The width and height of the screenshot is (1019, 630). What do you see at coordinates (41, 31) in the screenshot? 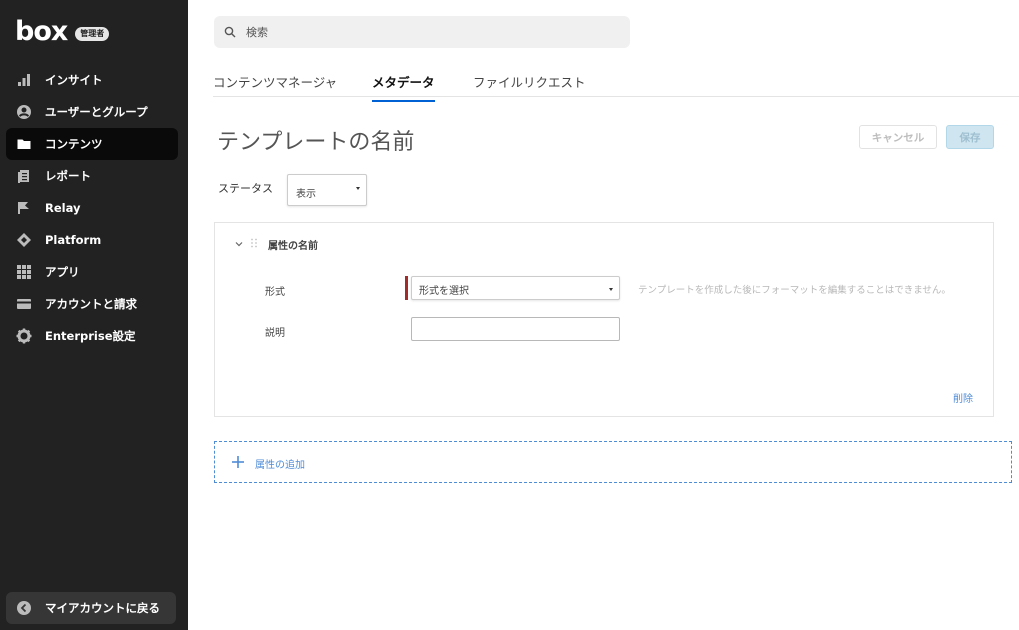
I see `logo-text: box` at bounding box center [41, 31].